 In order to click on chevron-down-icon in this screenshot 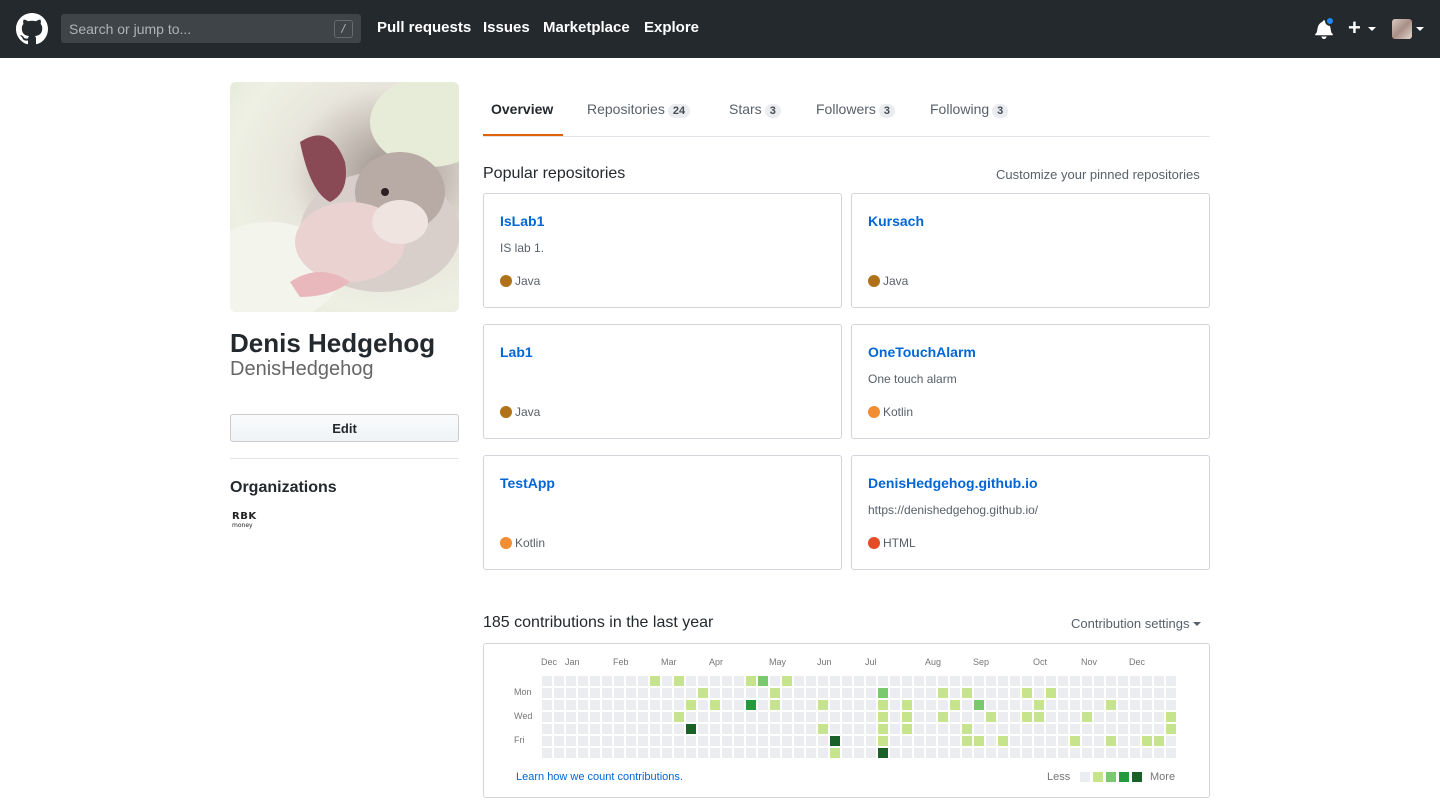, I will do `click(1420, 29)`.